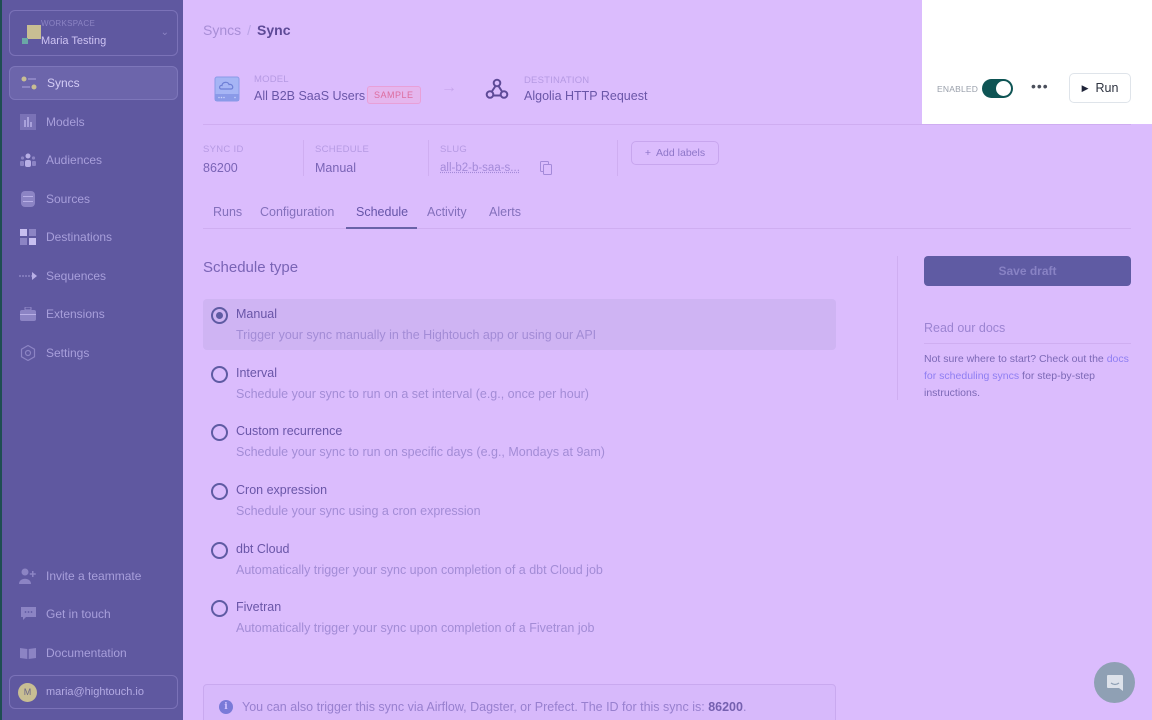  I want to click on book-icon, so click(28, 653).